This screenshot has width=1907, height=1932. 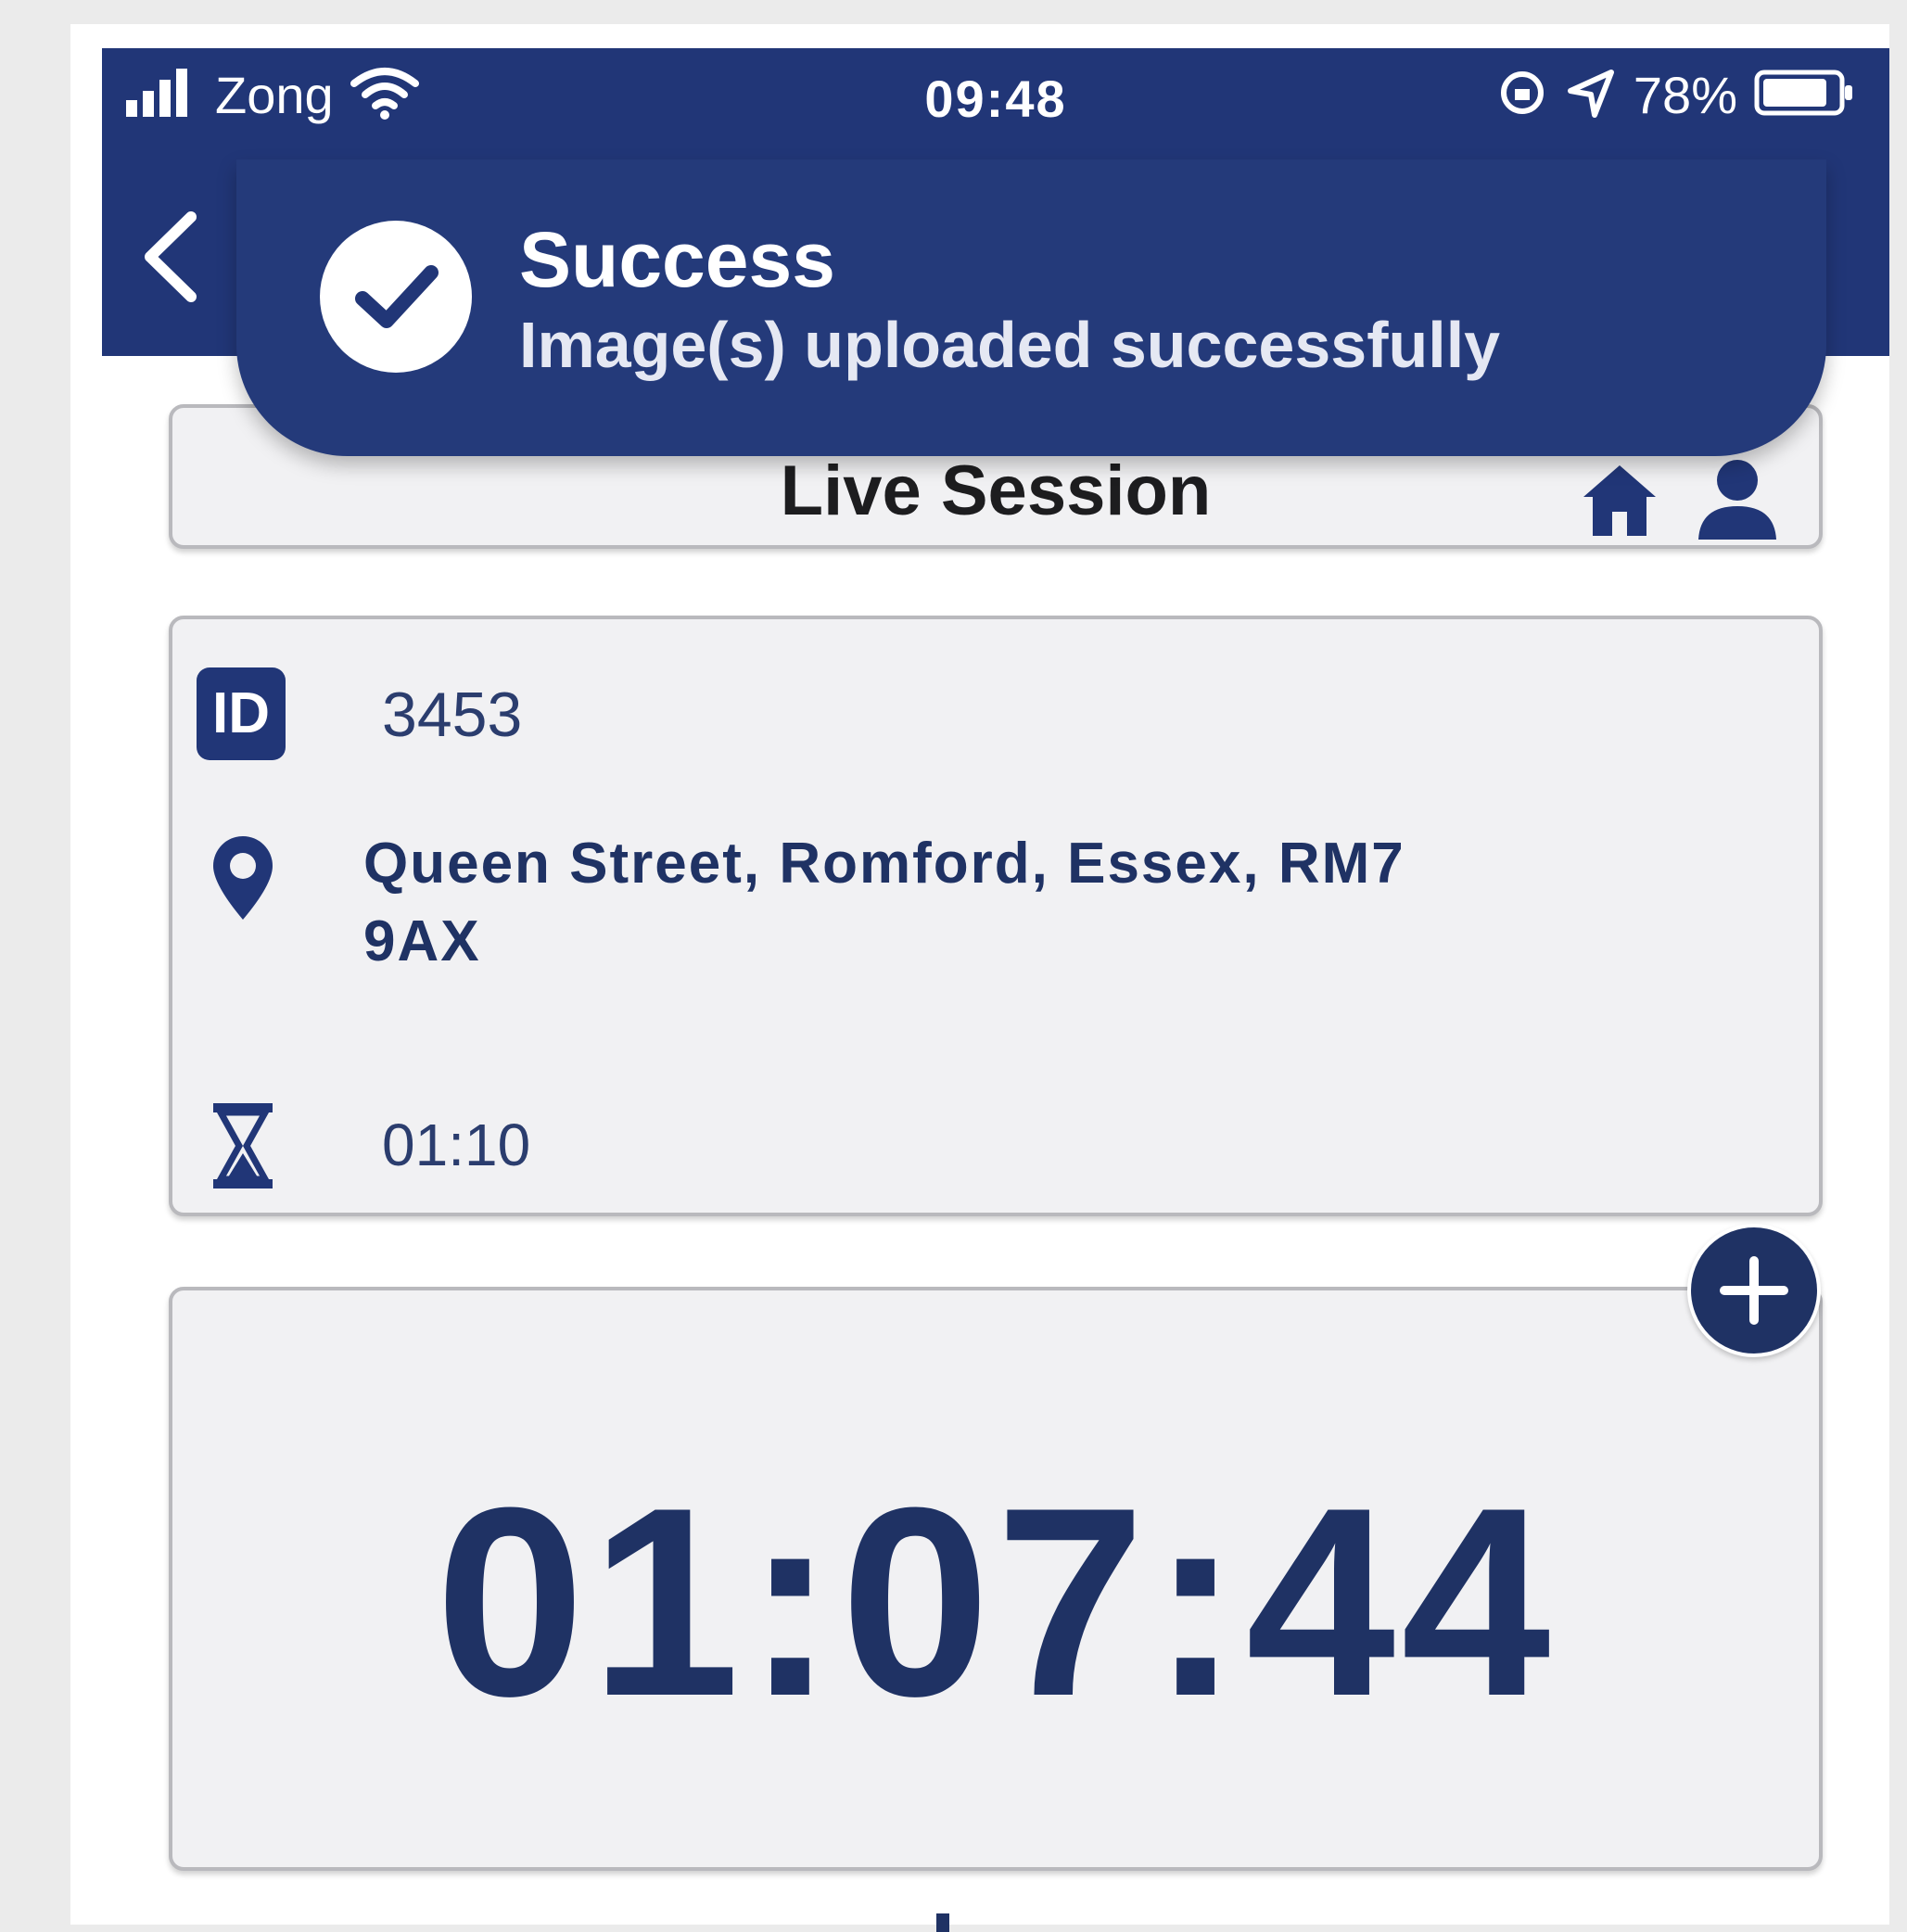 I want to click on location-arrow-icon, so click(x=1591, y=95).